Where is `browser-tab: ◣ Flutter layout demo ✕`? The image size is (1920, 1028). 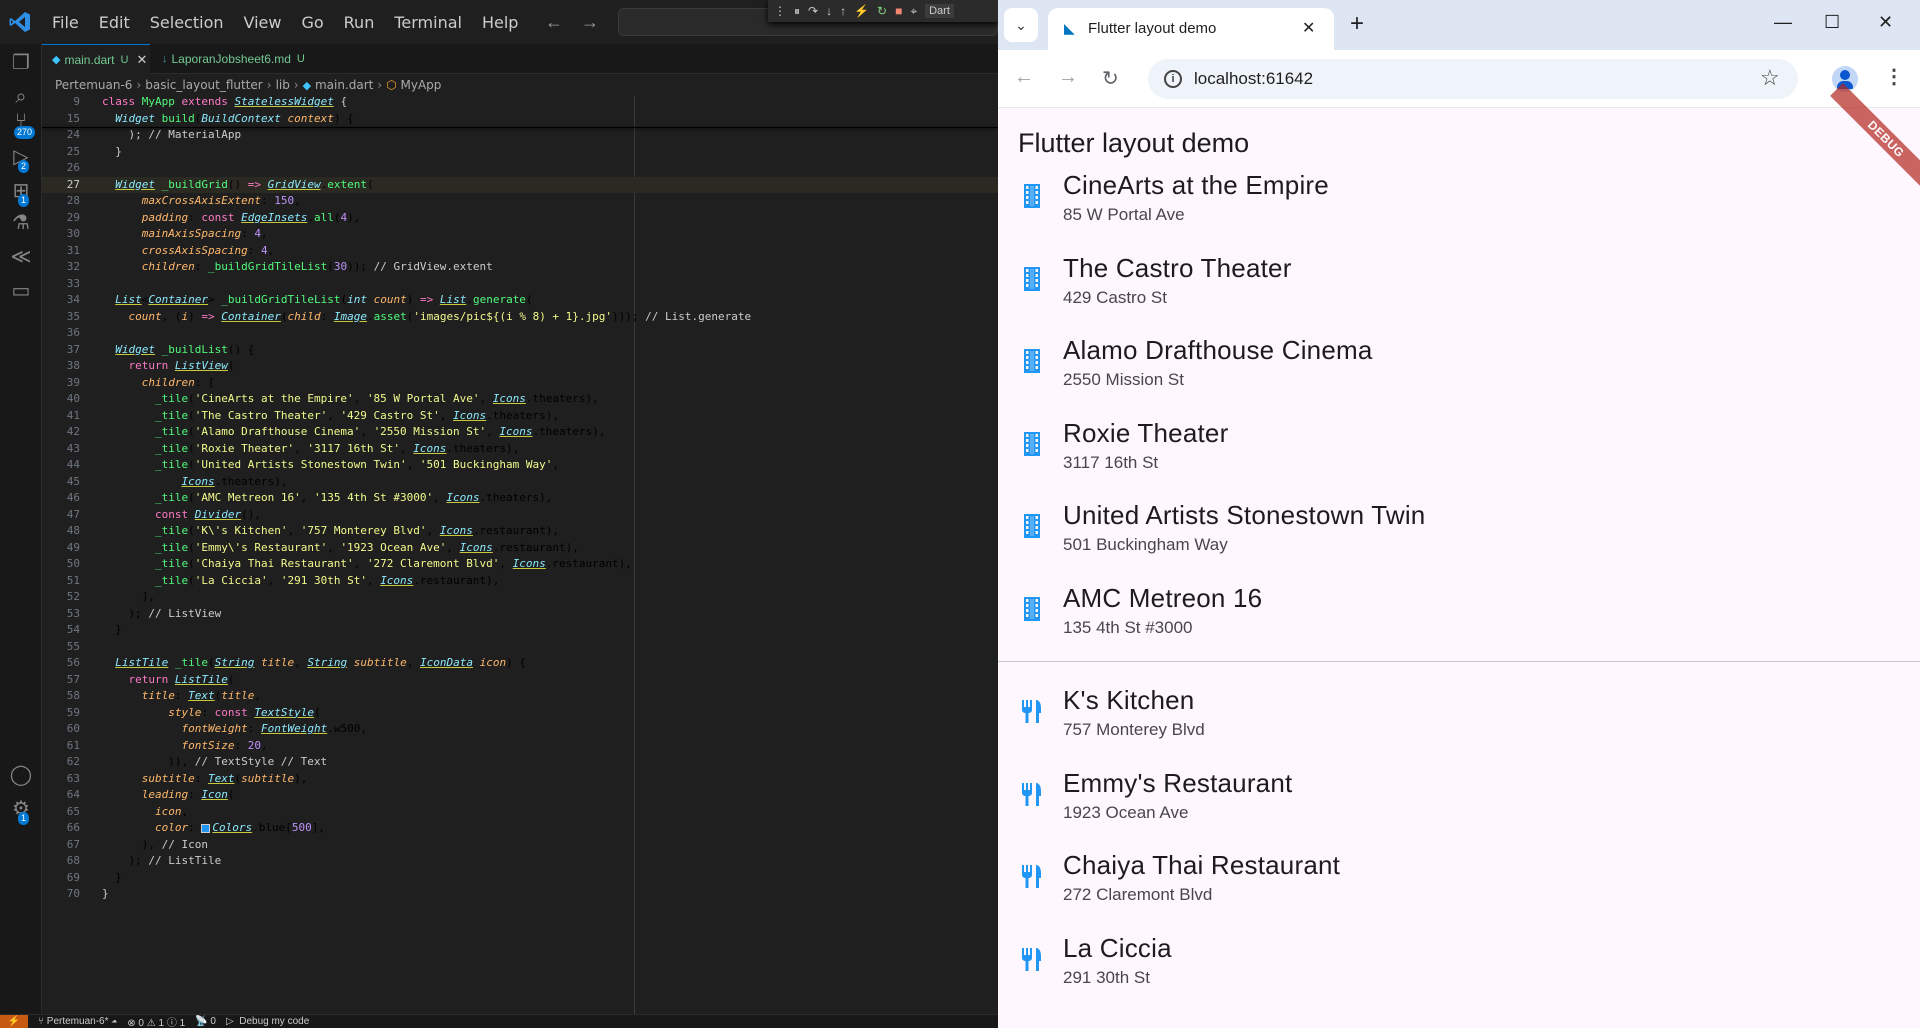
browser-tab: ◣ Flutter layout demo ✕ is located at coordinates (1191, 29).